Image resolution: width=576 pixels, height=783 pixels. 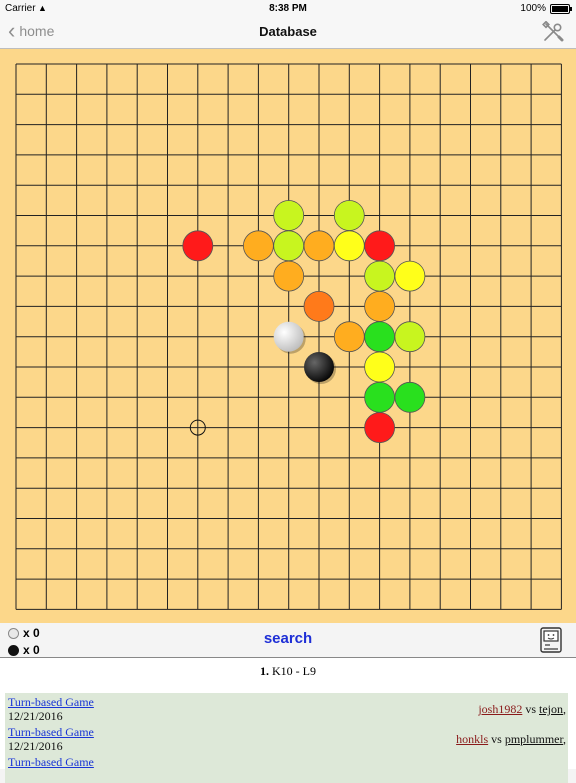 What do you see at coordinates (533, 8) in the screenshot?
I see `battery-percent: 100%` at bounding box center [533, 8].